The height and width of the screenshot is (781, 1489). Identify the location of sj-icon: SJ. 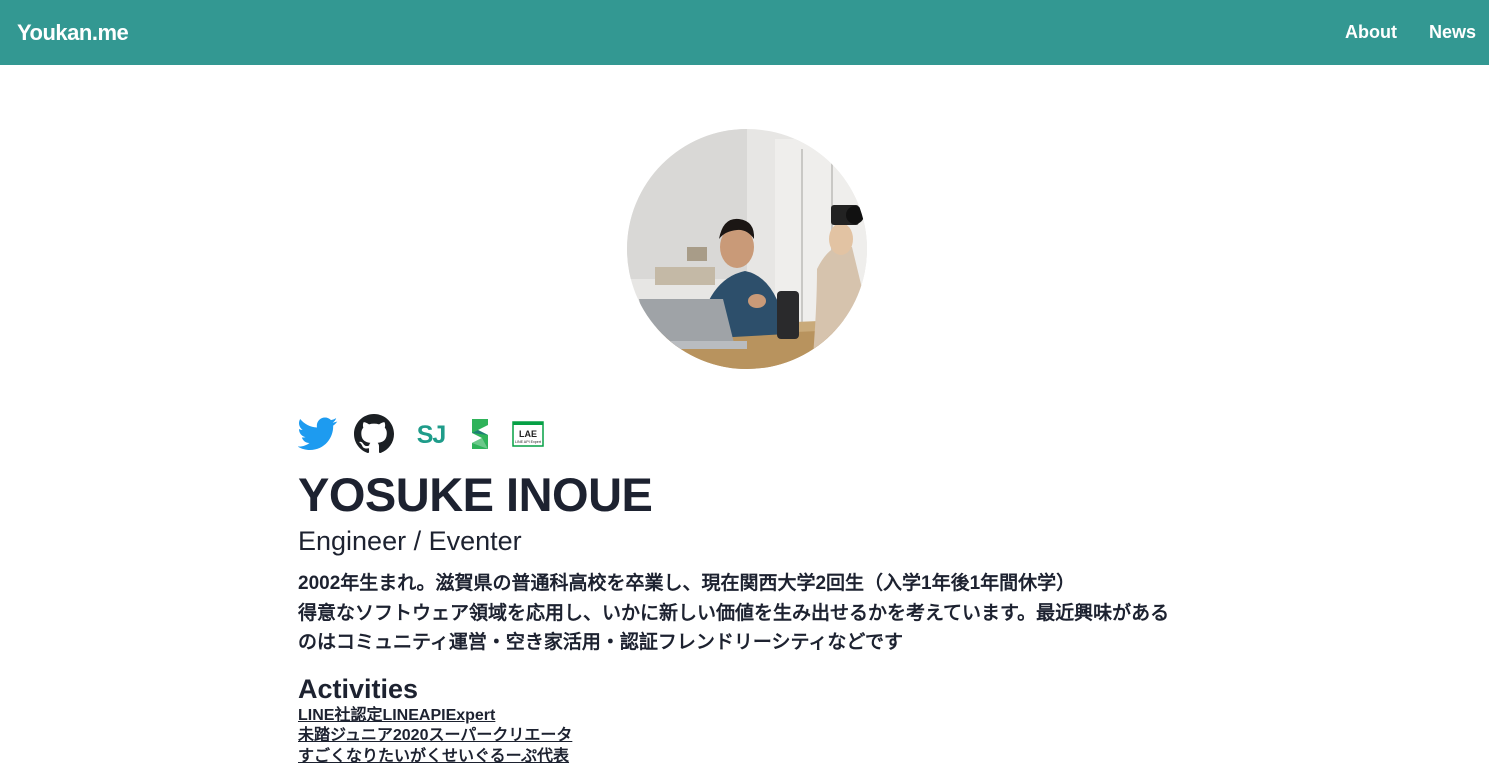
(431, 436).